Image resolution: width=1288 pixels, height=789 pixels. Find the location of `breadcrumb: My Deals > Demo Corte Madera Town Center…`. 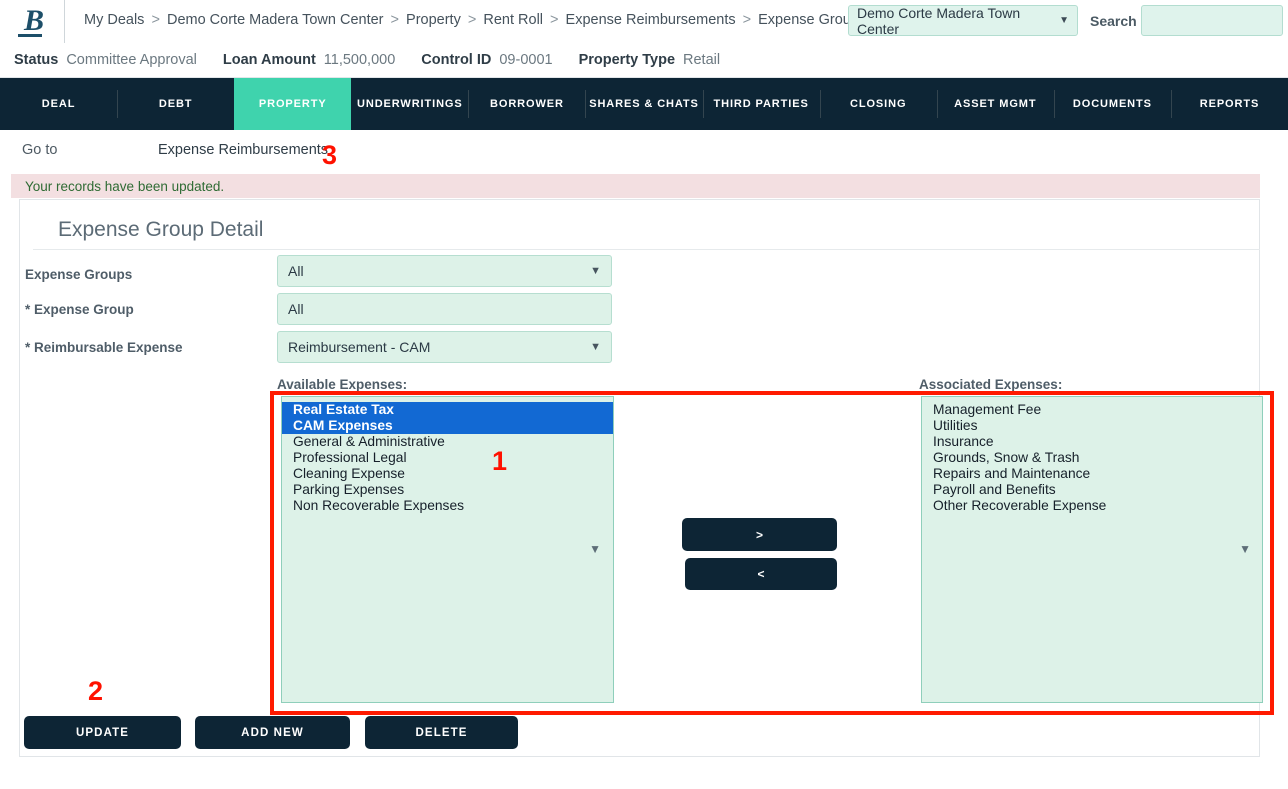

breadcrumb: My Deals > Demo Corte Madera Town Center… is located at coordinates (475, 20).